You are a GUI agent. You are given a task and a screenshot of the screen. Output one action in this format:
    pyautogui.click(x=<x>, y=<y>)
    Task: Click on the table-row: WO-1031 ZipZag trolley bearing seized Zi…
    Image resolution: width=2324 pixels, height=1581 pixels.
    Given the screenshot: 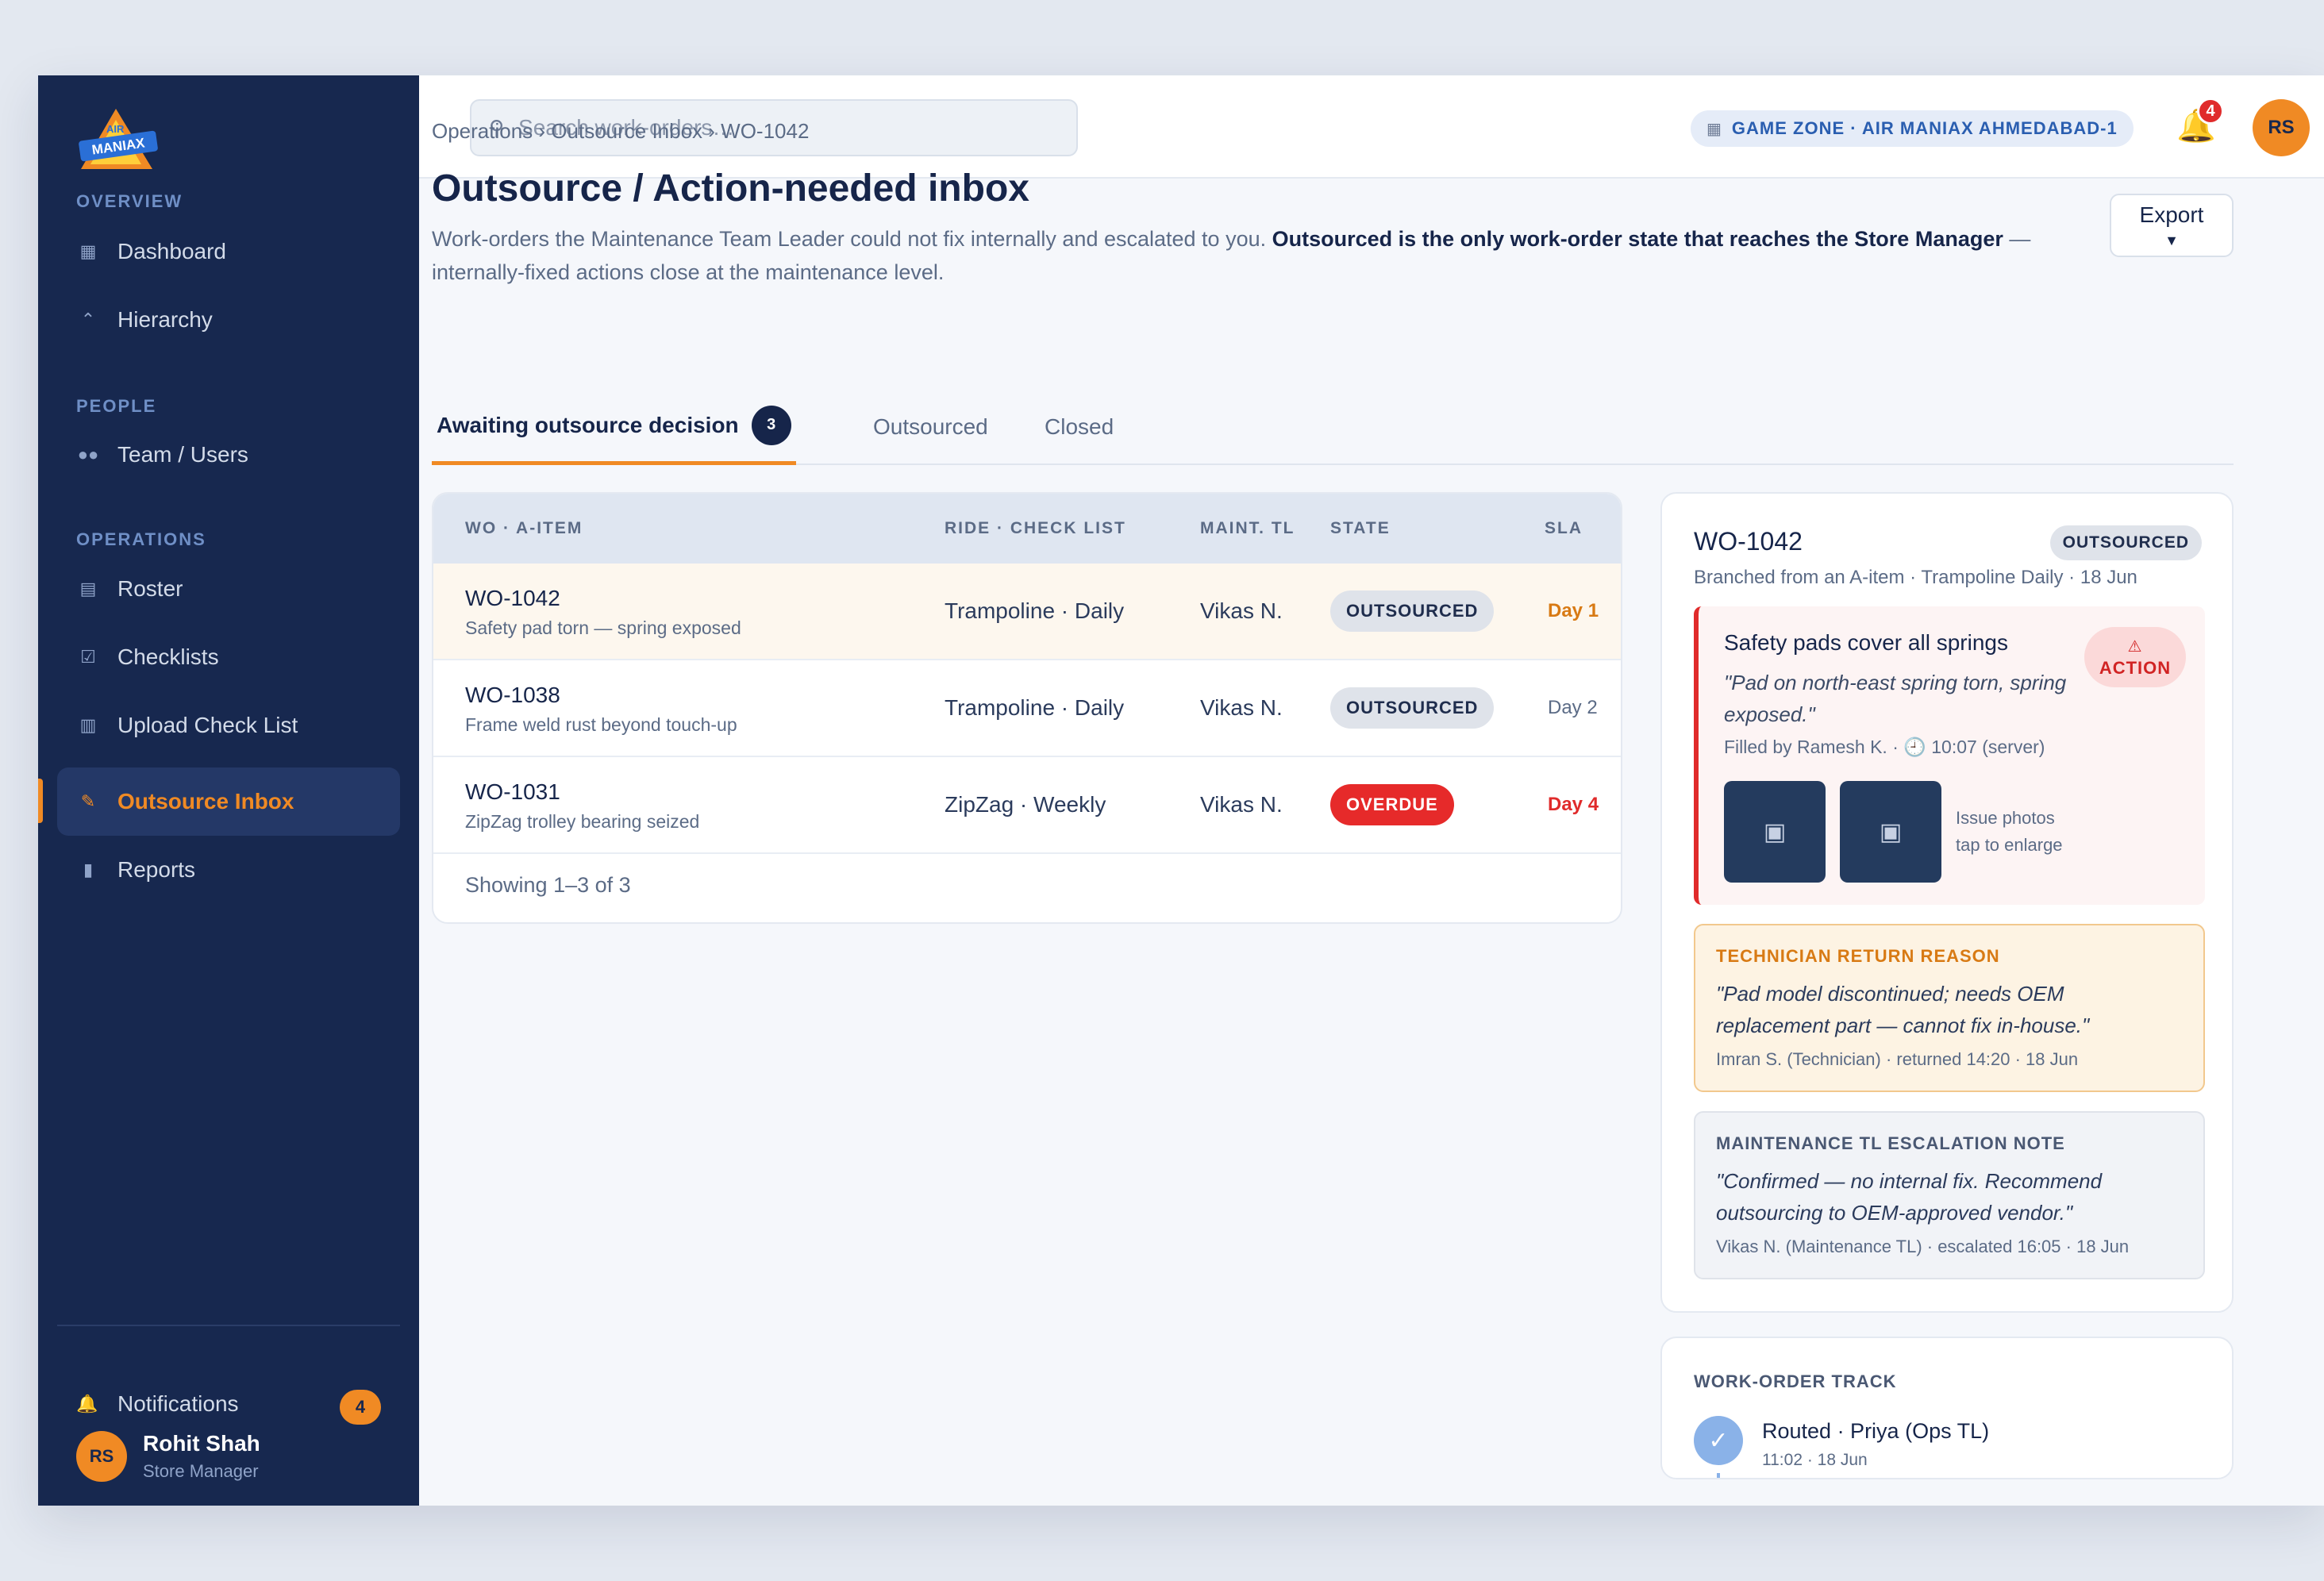 What is the action you would take?
    pyautogui.click(x=1027, y=806)
    